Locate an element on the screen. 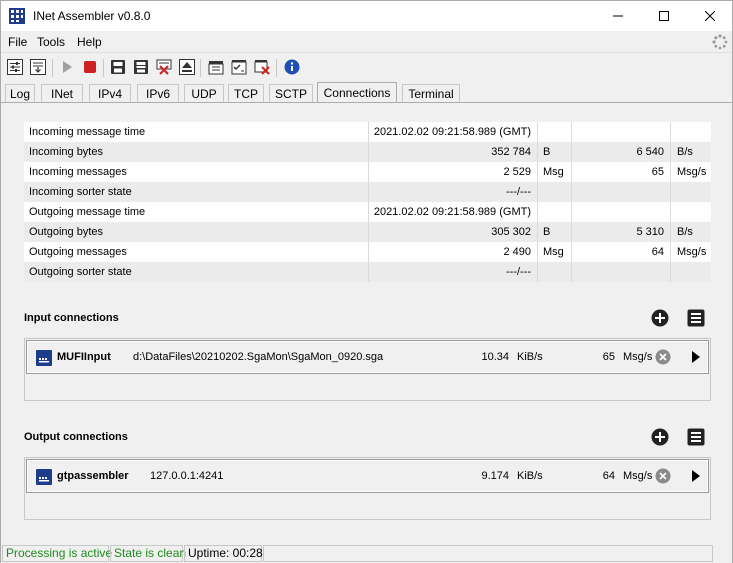 The height and width of the screenshot is (563, 733). minimize-icon is located at coordinates (618, 16).